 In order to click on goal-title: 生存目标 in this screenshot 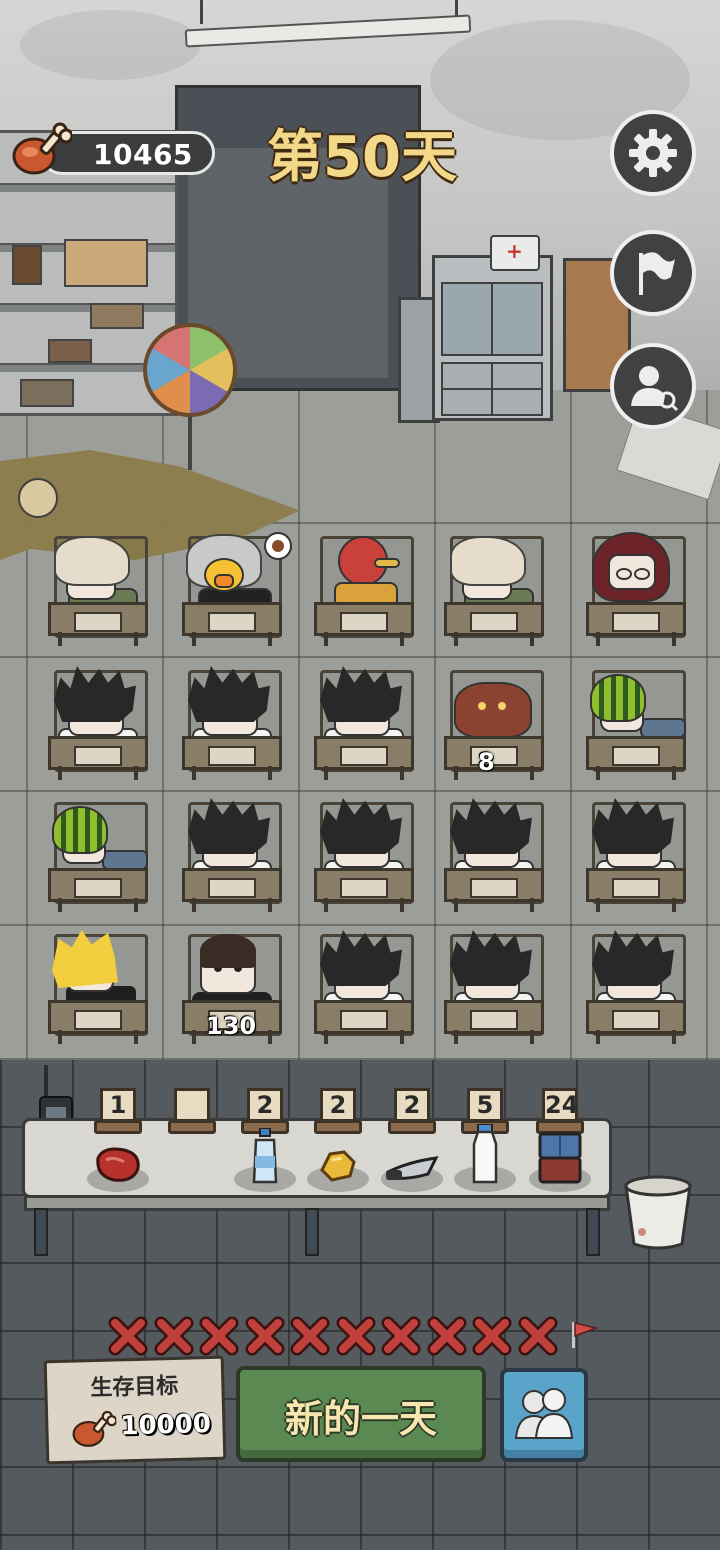, I will do `click(134, 1387)`.